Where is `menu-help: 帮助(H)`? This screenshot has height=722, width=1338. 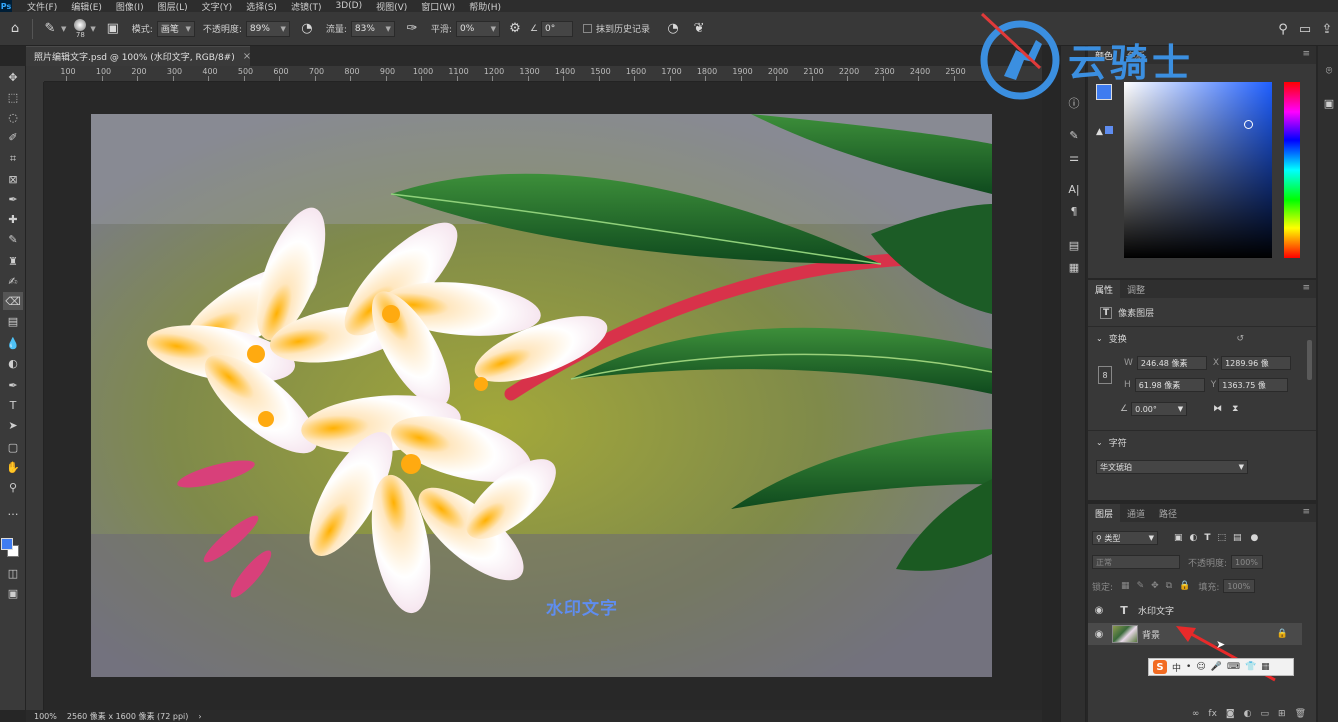
menu-help: 帮助(H) is located at coordinates (485, 6).